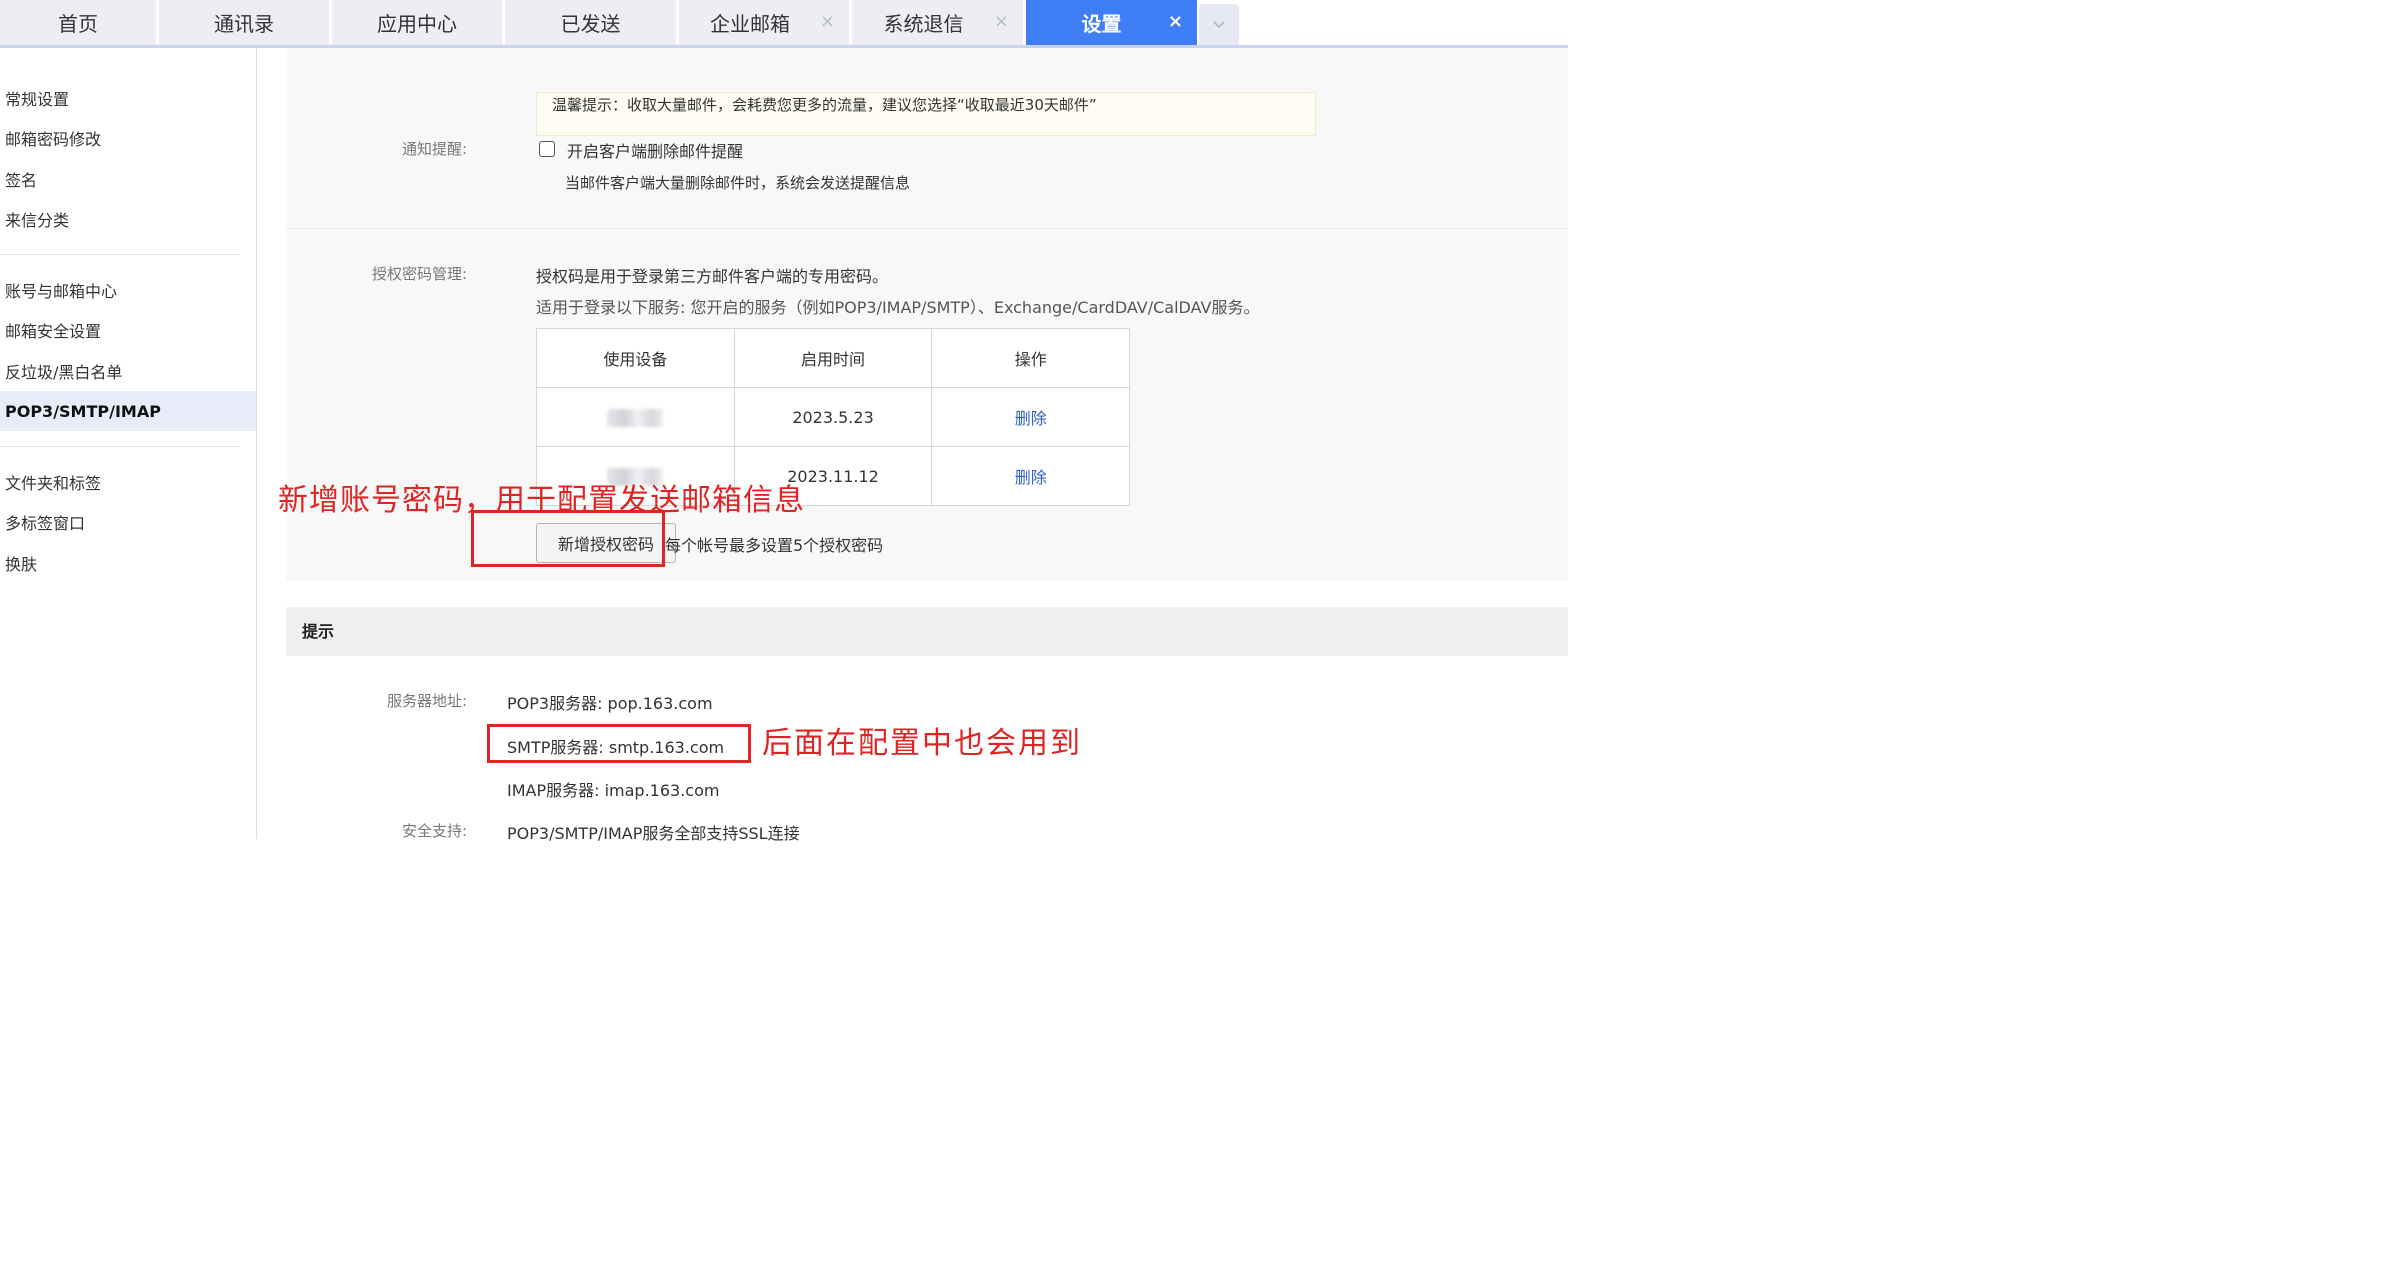 The height and width of the screenshot is (1275, 2382). I want to click on imap-server: IMAP服务器: imap.163.com, so click(613, 790).